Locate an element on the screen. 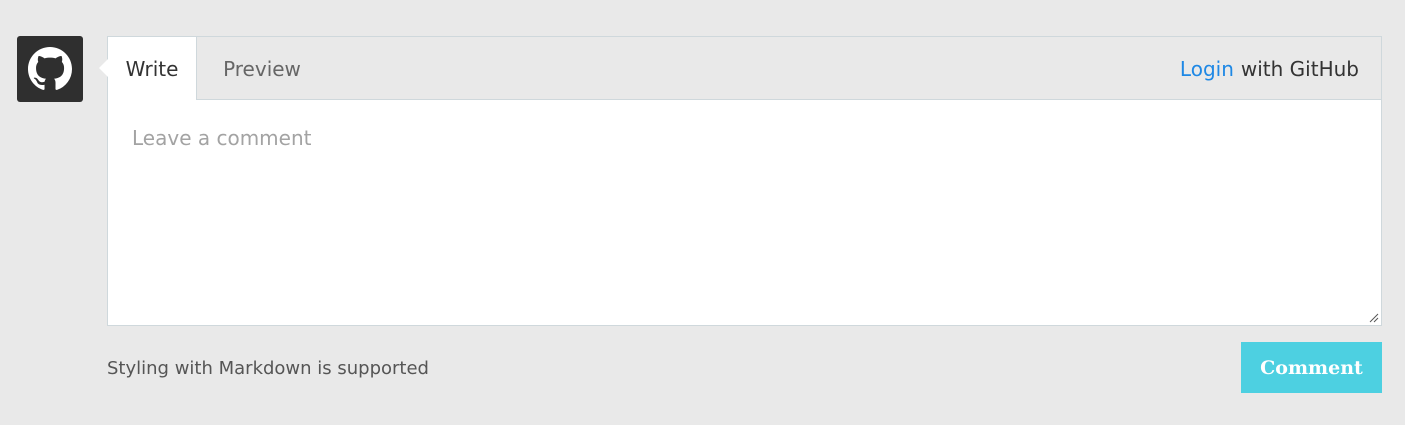 The image size is (1405, 425). avatar is located at coordinates (50, 69).